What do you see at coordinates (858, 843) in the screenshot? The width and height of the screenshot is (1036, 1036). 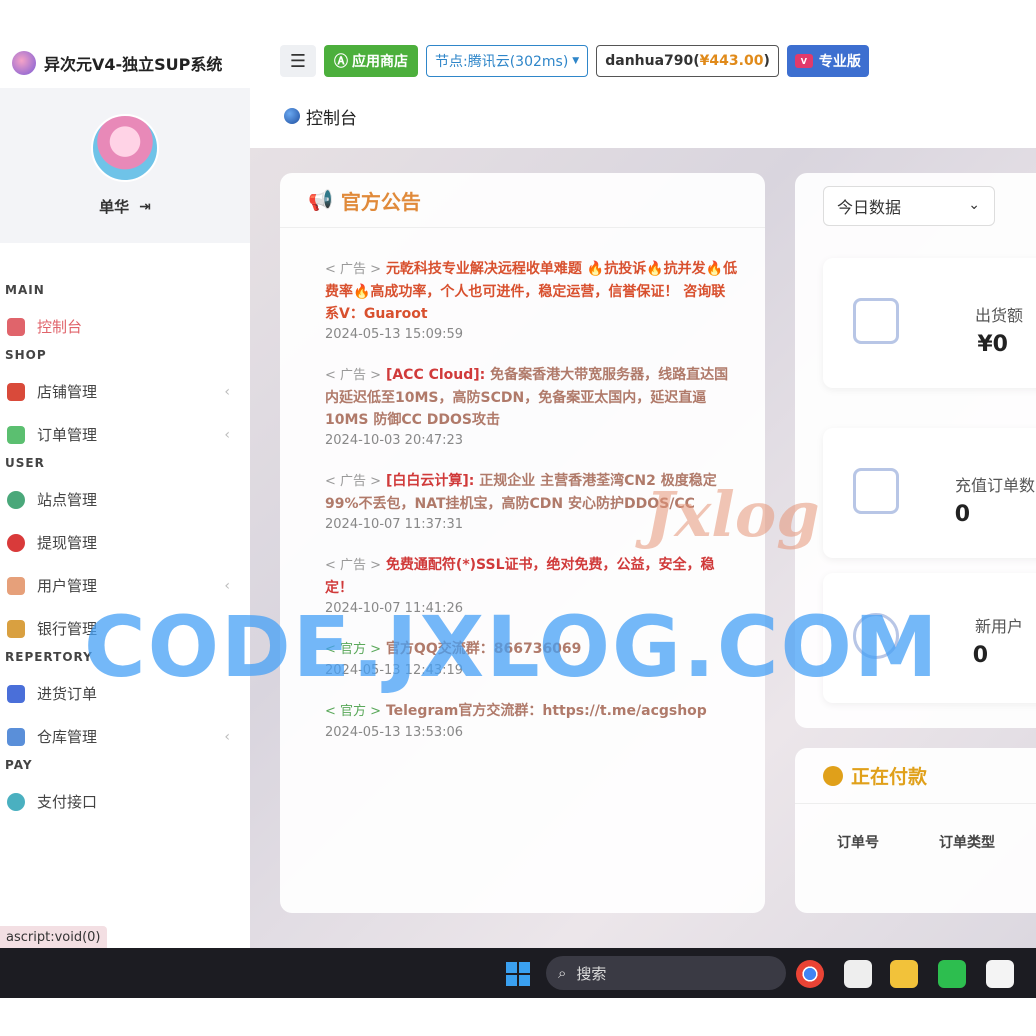 I see `column-order-no: 订单号` at bounding box center [858, 843].